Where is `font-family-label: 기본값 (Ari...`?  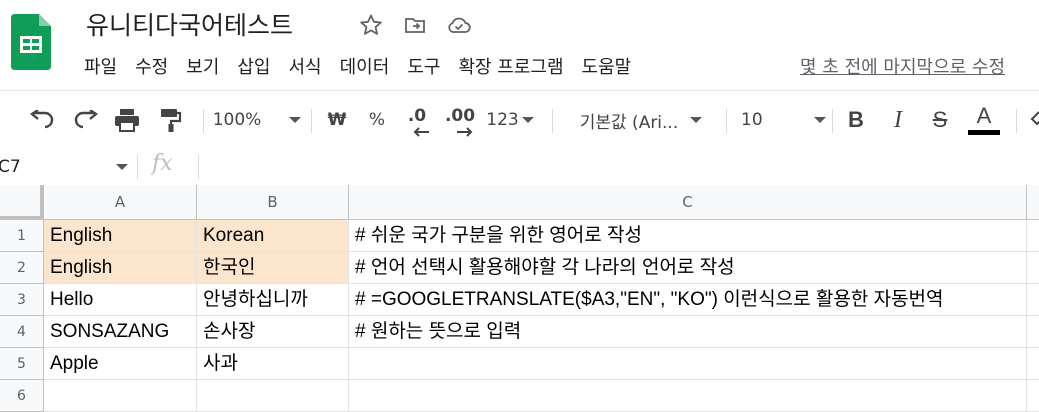
font-family-label: 기본값 (Ari... is located at coordinates (629, 122).